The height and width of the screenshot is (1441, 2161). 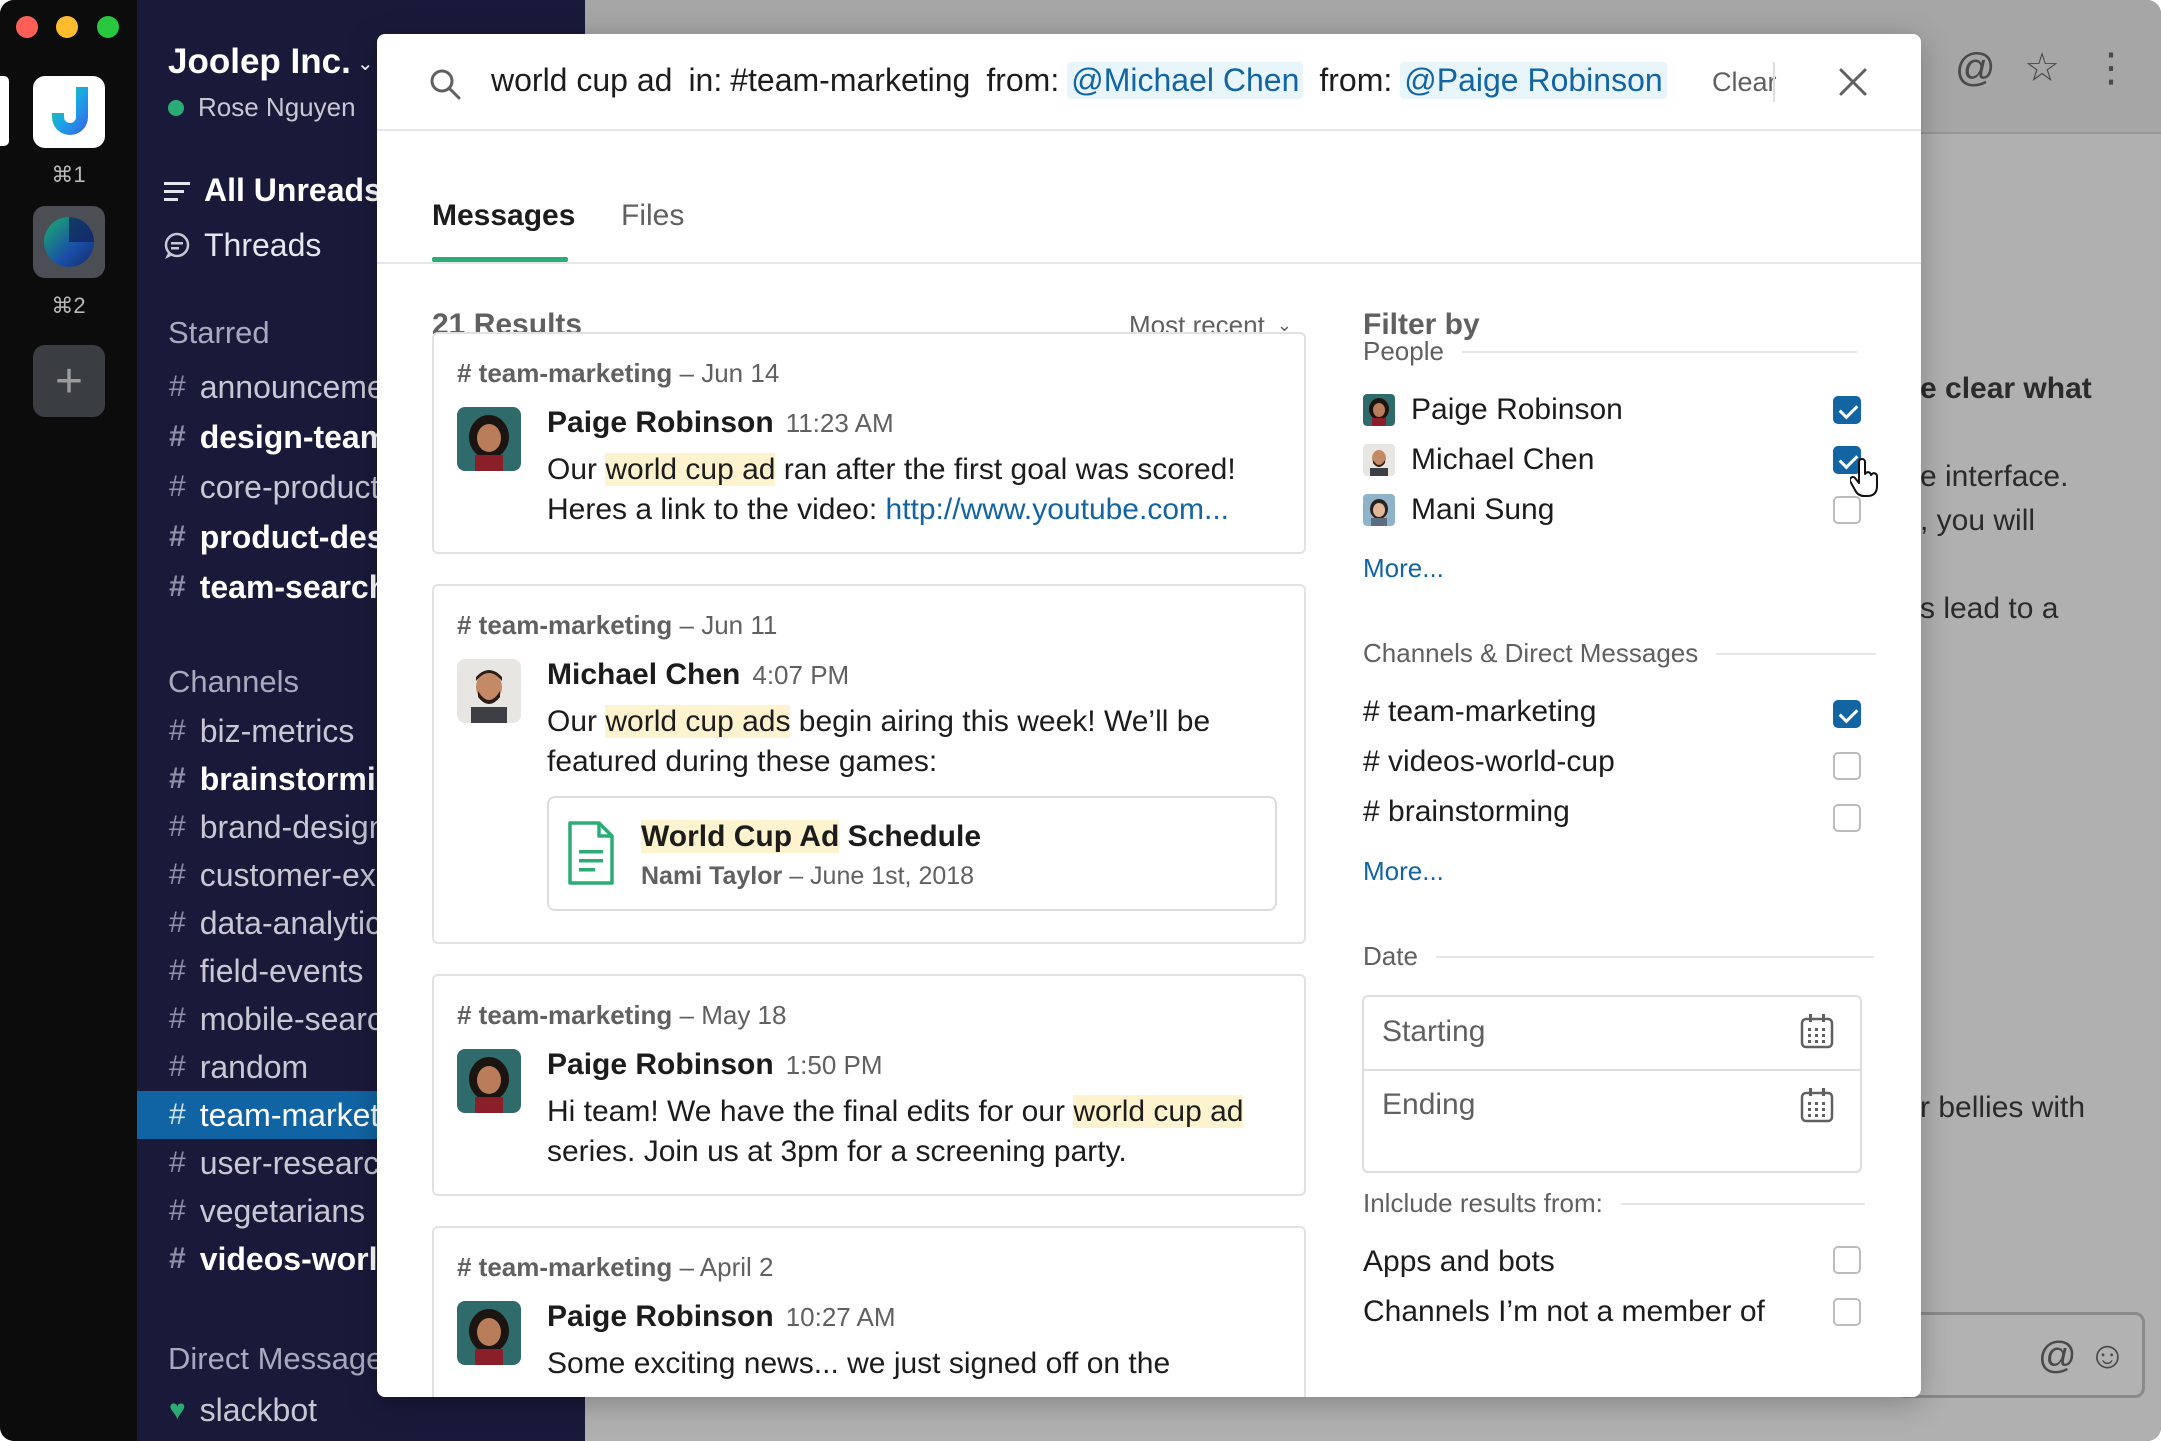 What do you see at coordinates (289, 486) in the screenshot?
I see `sidebar-item-label: core-product` at bounding box center [289, 486].